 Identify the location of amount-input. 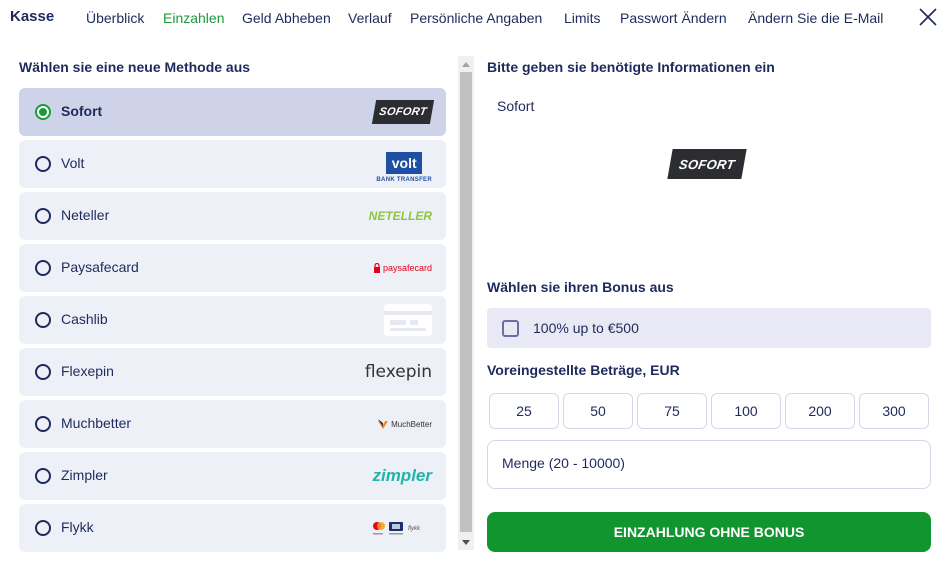
(702, 463).